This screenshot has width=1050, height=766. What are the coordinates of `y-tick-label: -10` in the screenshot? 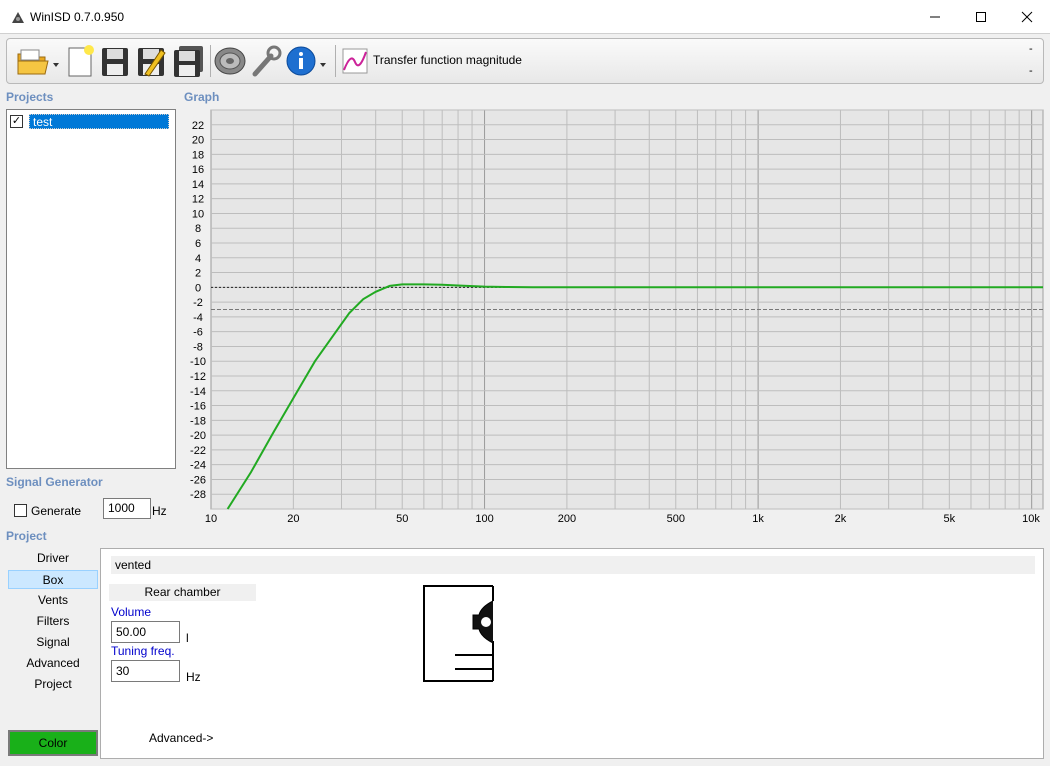 It's located at (198, 362).